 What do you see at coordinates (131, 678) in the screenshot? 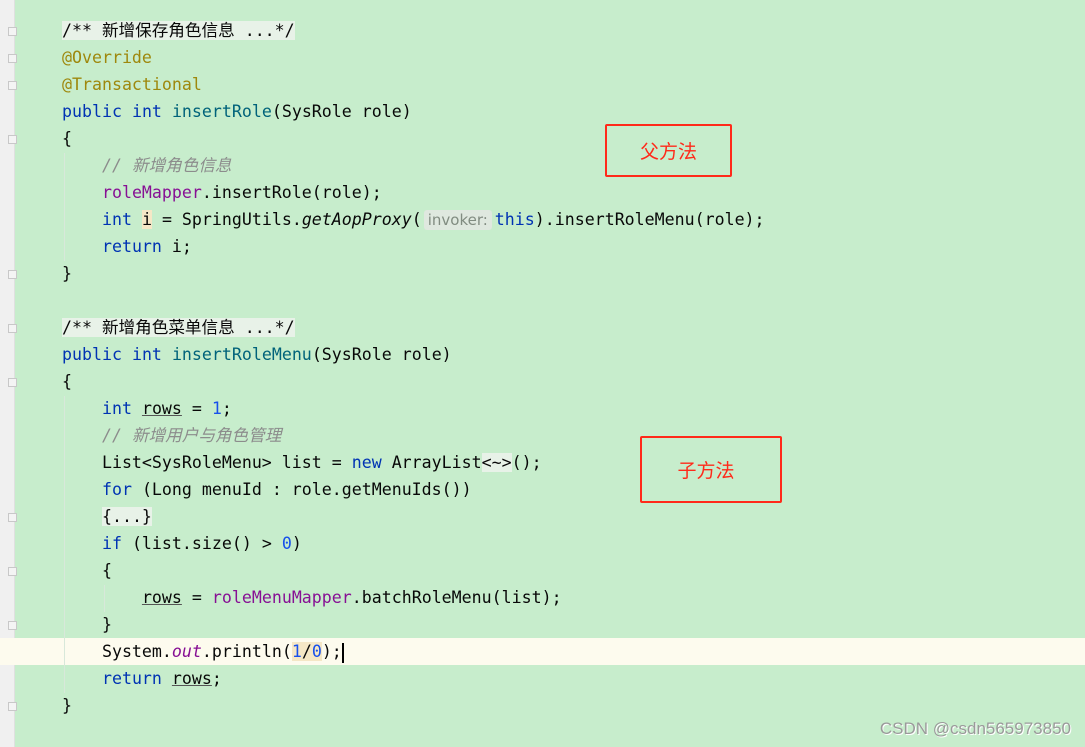
I see `code-token: return` at bounding box center [131, 678].